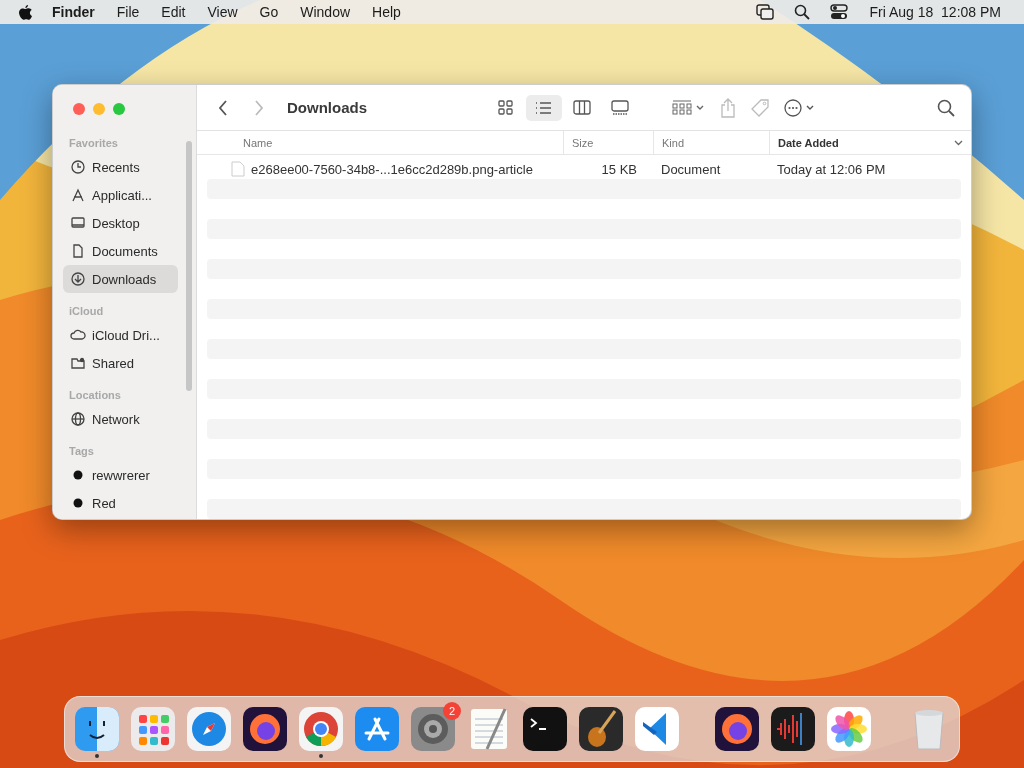  I want to click on list-view-button, so click(544, 107).